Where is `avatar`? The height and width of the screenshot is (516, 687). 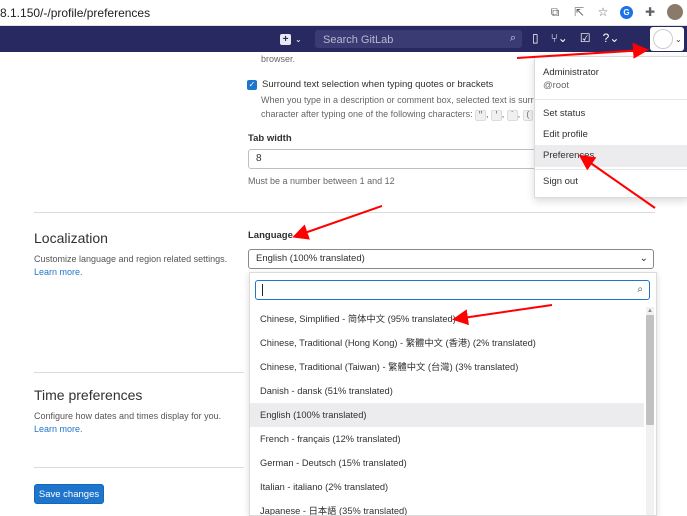 avatar is located at coordinates (663, 39).